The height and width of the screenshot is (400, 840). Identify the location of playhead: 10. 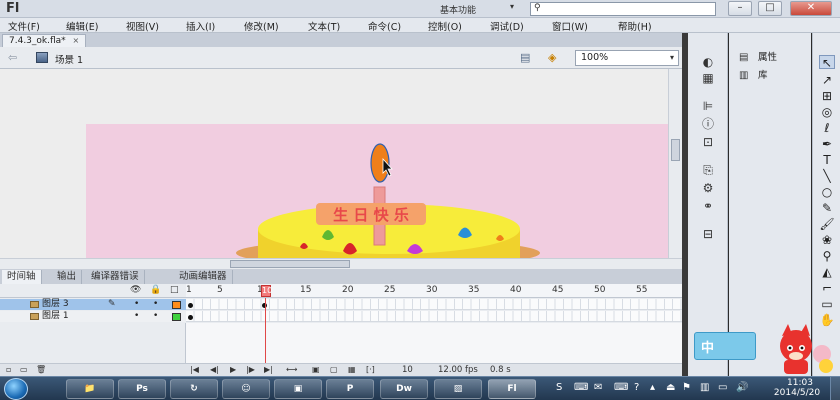
(266, 291).